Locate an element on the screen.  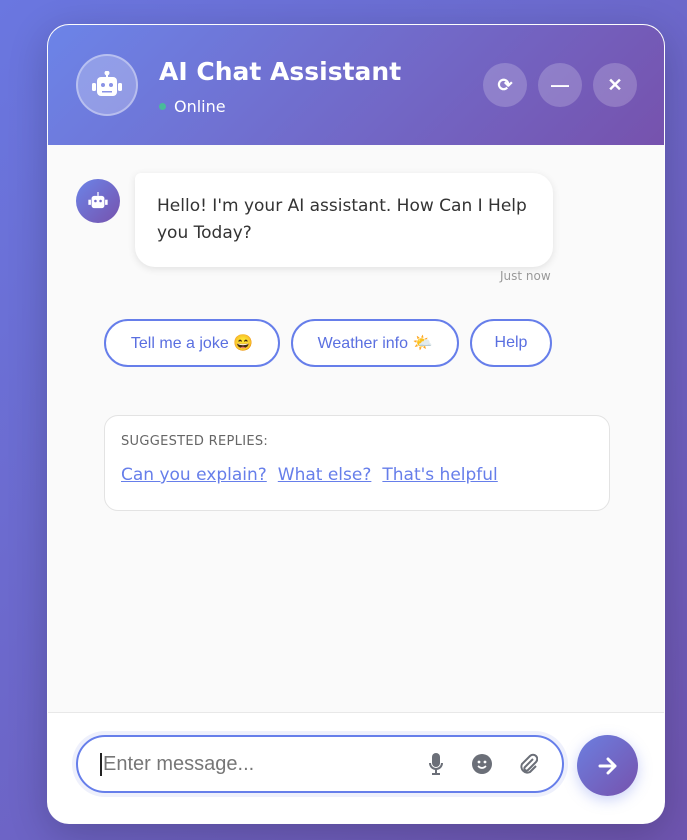
minimize-button: — is located at coordinates (560, 85).